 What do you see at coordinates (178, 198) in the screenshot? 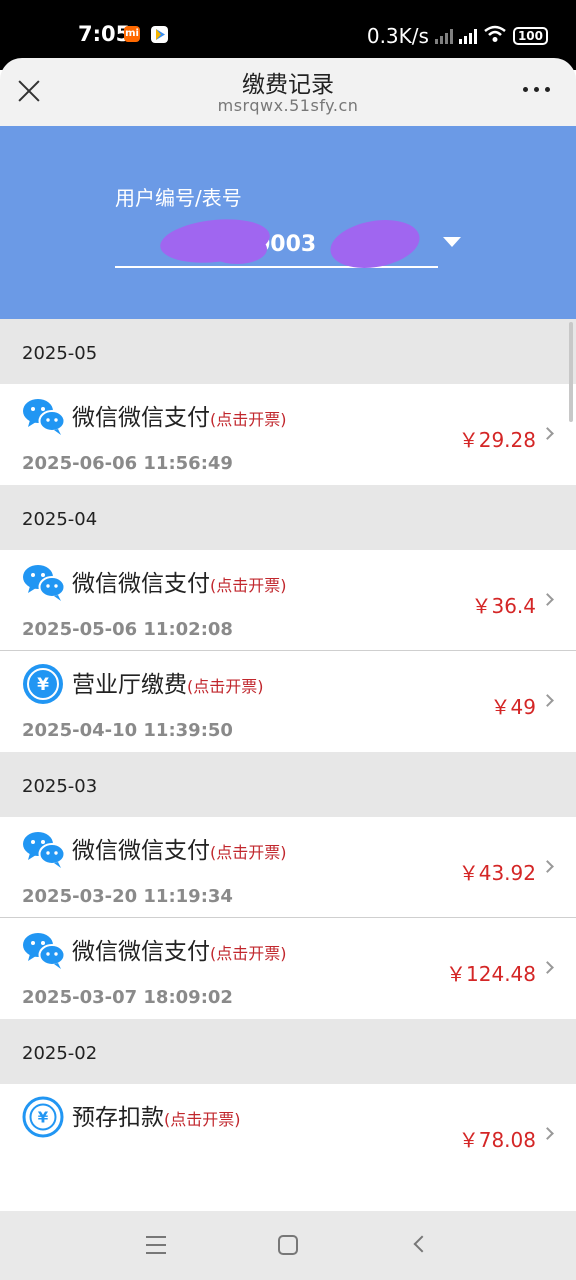
I see `account-label: 用户编号/表号` at bounding box center [178, 198].